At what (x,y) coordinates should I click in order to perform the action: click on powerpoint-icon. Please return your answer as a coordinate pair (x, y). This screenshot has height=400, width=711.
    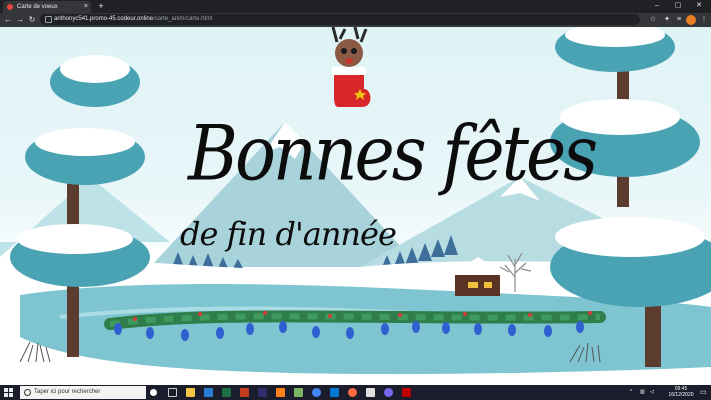
    Looking at the image, I should click on (244, 392).